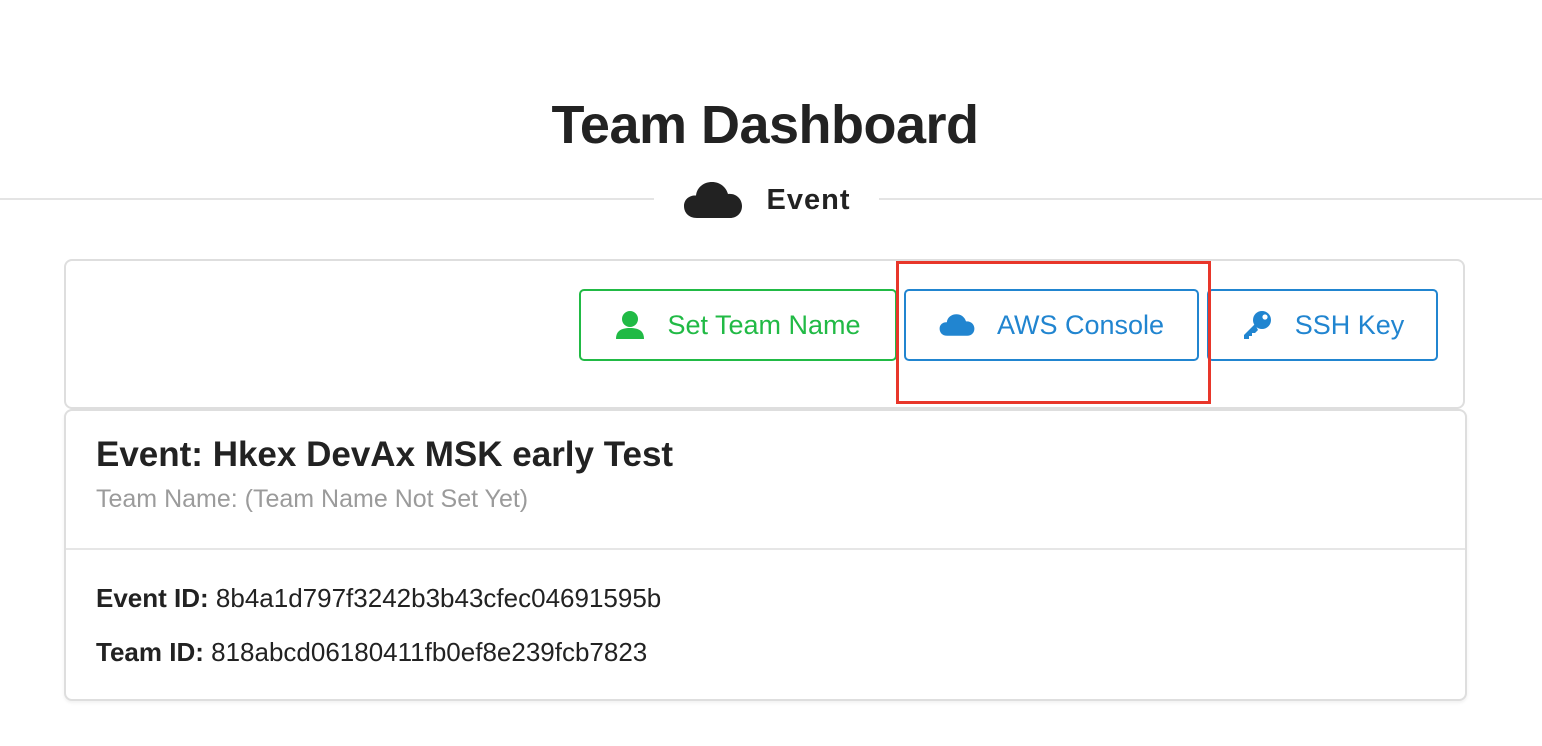 This screenshot has height=746, width=1542. Describe the element at coordinates (1349, 324) in the screenshot. I see `ssh-key-label: SSH Key` at that location.